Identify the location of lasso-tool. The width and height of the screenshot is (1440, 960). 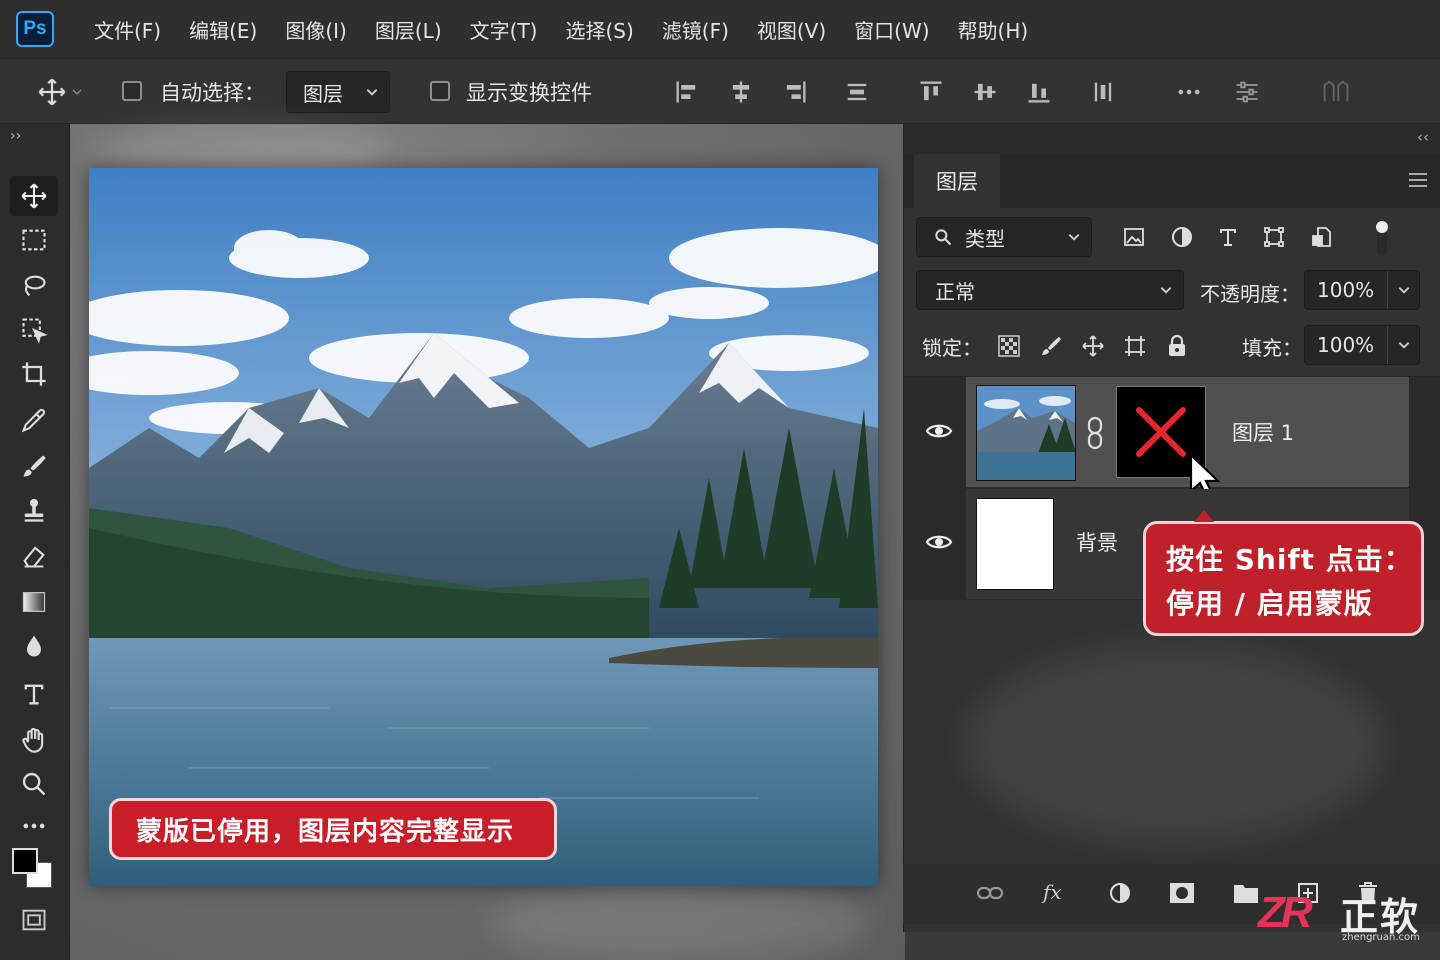
(34, 286).